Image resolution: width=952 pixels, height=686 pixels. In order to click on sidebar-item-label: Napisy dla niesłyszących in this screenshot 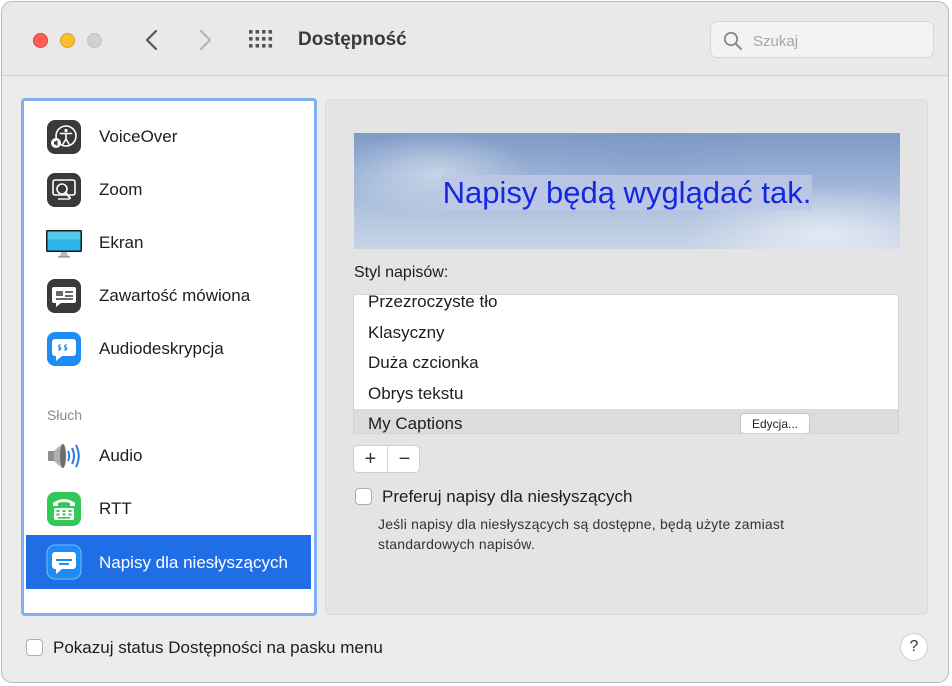, I will do `click(193, 562)`.